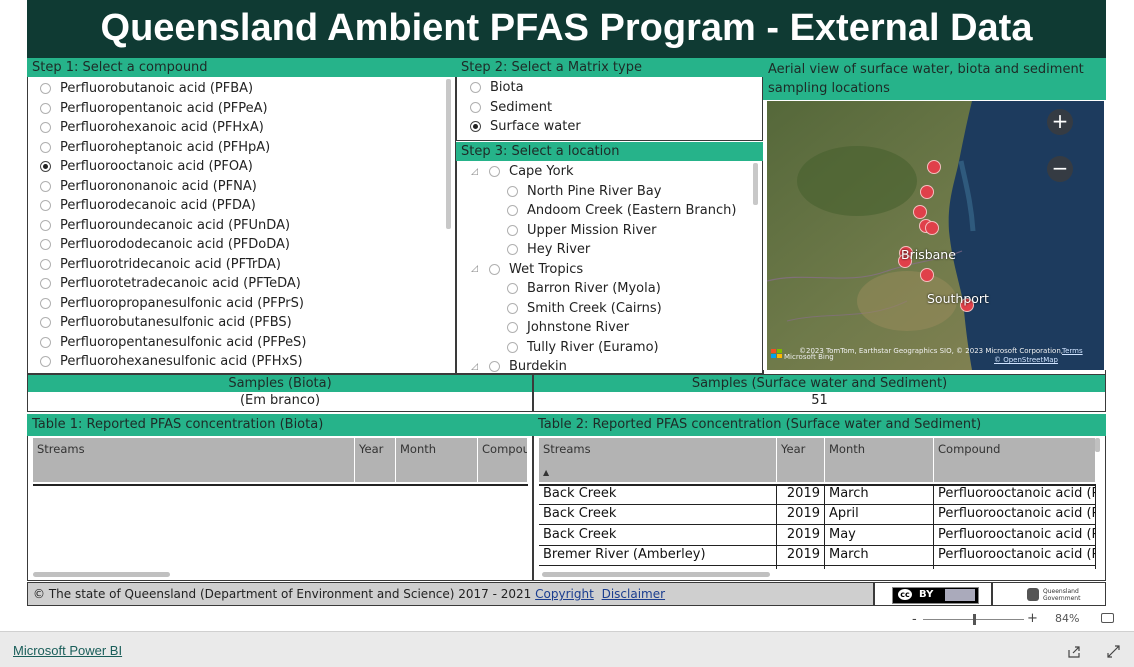 The image size is (1134, 667). Describe the element at coordinates (194, 460) in the screenshot. I see `table1-col-streams: Streams` at that location.